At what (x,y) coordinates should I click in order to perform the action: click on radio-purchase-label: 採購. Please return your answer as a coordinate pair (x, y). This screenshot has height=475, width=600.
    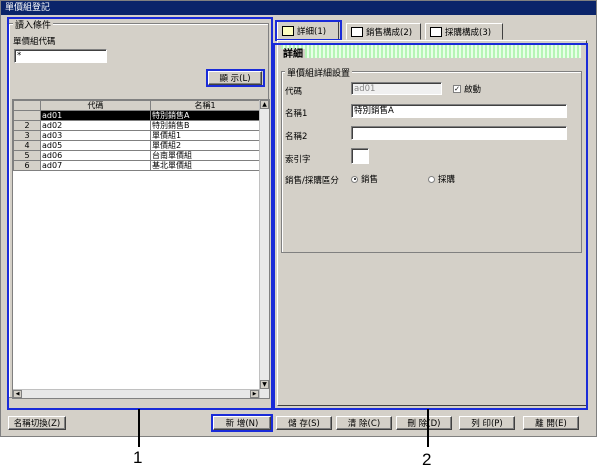
    Looking at the image, I should click on (447, 180).